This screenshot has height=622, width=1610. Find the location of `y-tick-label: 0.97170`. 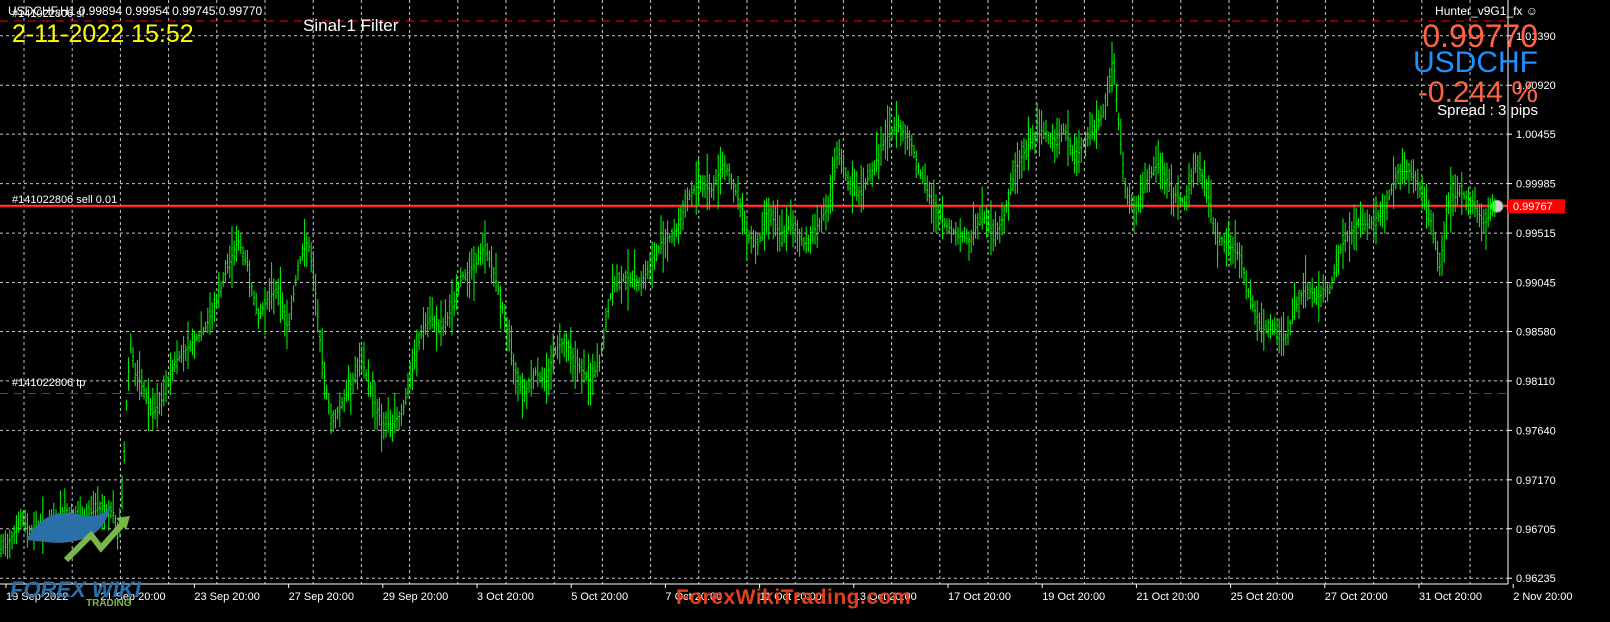

y-tick-label: 0.97170 is located at coordinates (1536, 481).